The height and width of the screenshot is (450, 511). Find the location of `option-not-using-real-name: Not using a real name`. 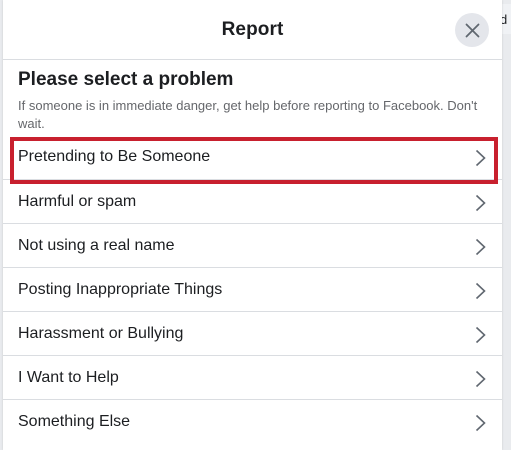

option-not-using-real-name: Not using a real name is located at coordinates (252, 245).